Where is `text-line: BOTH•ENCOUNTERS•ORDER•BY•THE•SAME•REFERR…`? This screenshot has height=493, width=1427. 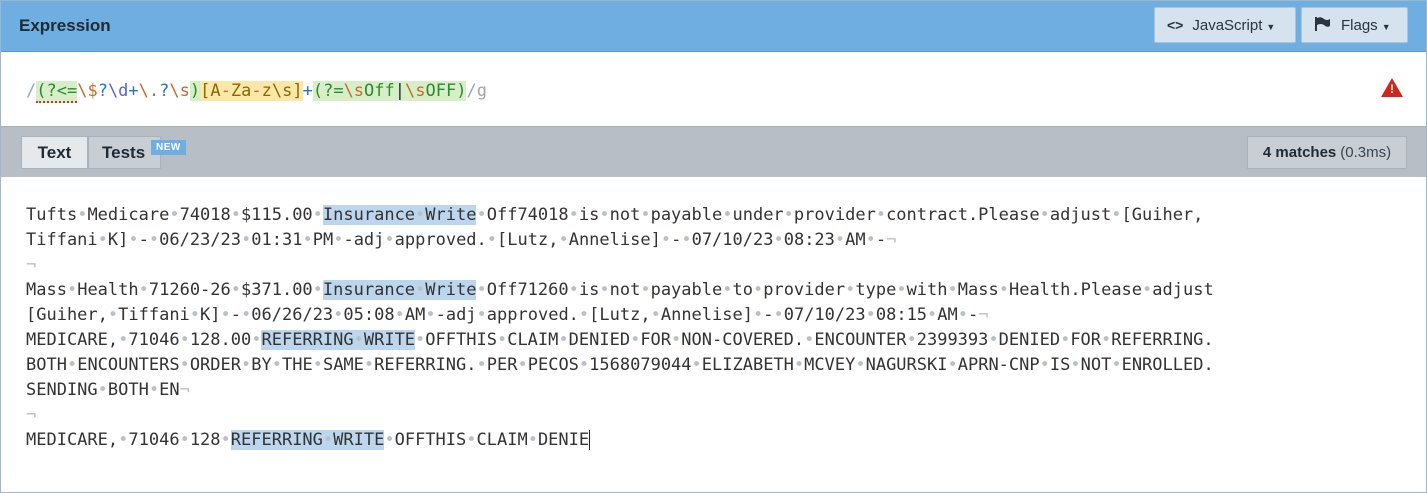 text-line: BOTH•ENCOUNTERS•ORDER•BY•THE•SAME•REFERR… is located at coordinates (620, 365).